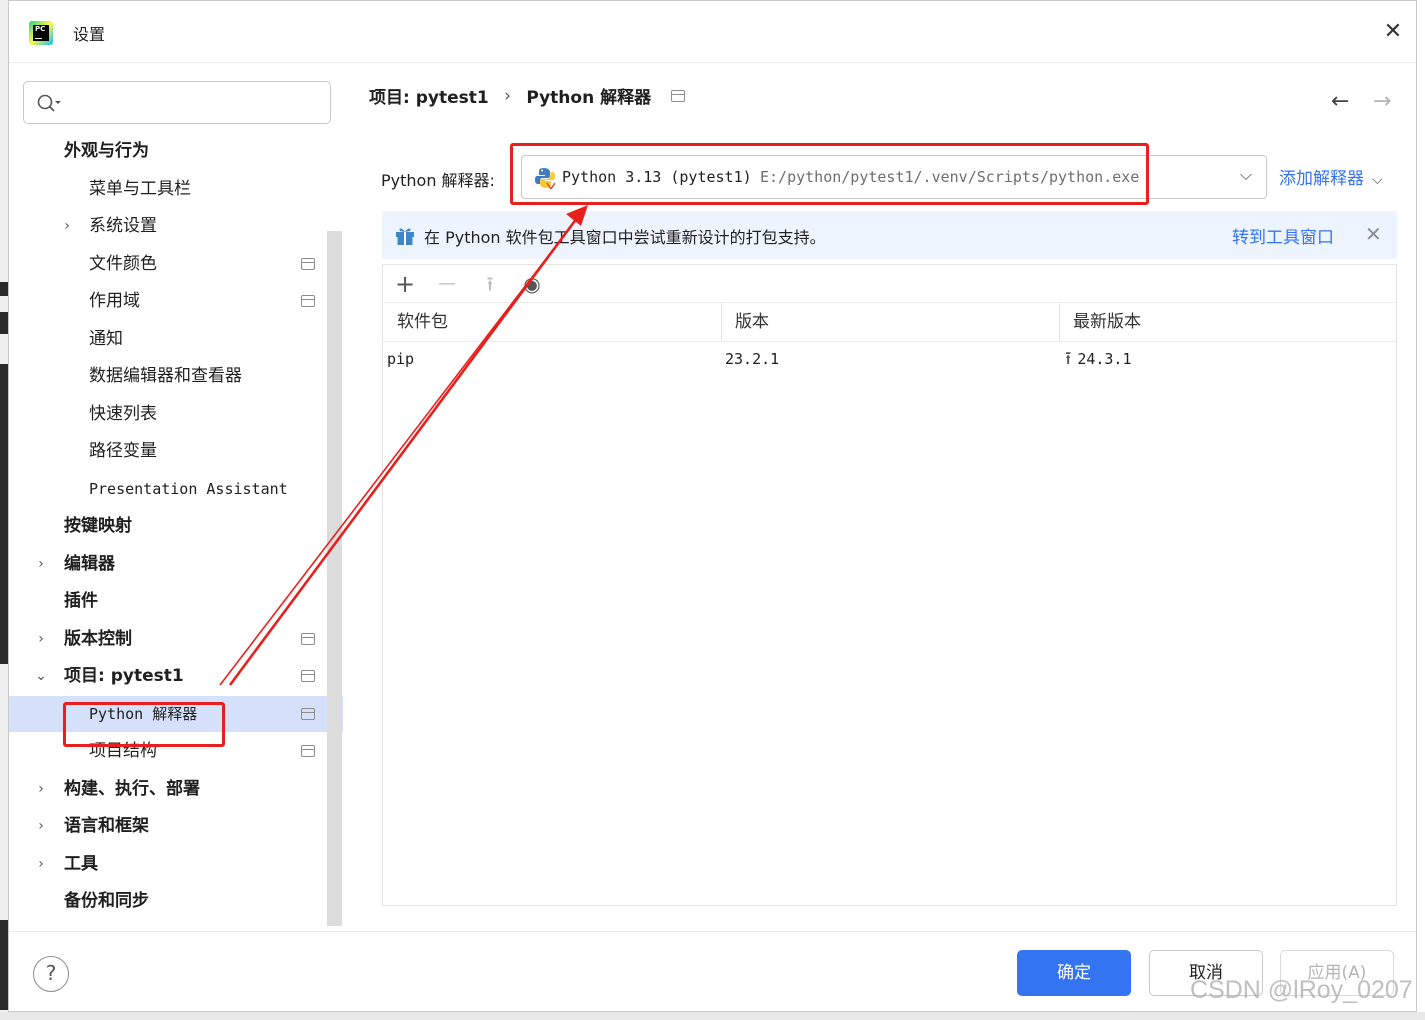 The width and height of the screenshot is (1425, 1020). What do you see at coordinates (106, 901) in the screenshot?
I see `tree-item-label: 备份和同步` at bounding box center [106, 901].